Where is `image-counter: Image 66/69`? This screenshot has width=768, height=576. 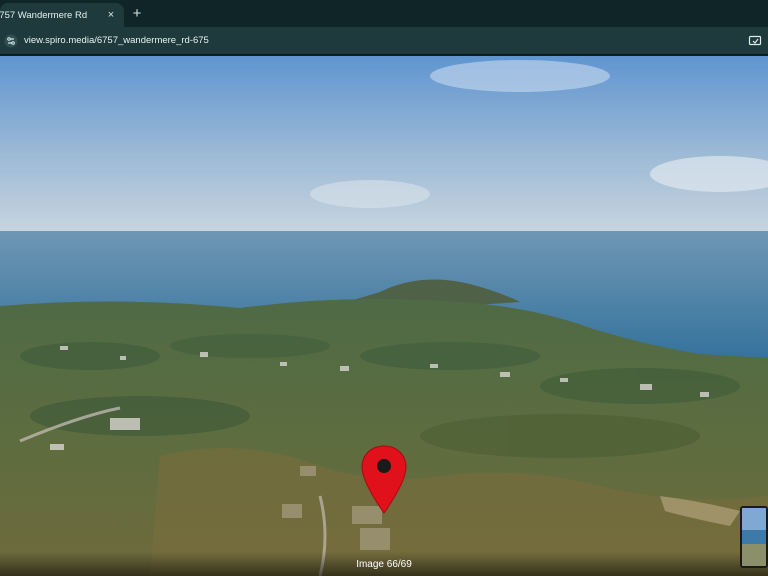
image-counter: Image 66/69 is located at coordinates (384, 564).